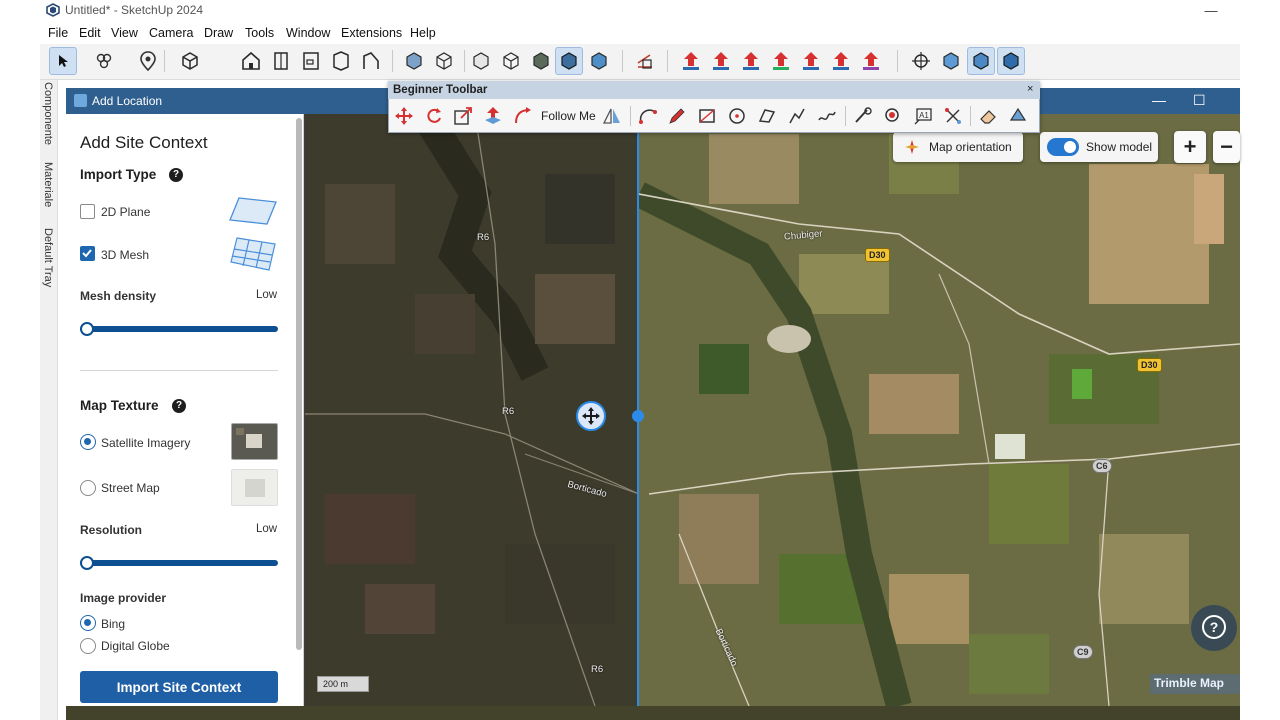  I want to click on tray-tab-default-tray: Default Tray, so click(48, 257).